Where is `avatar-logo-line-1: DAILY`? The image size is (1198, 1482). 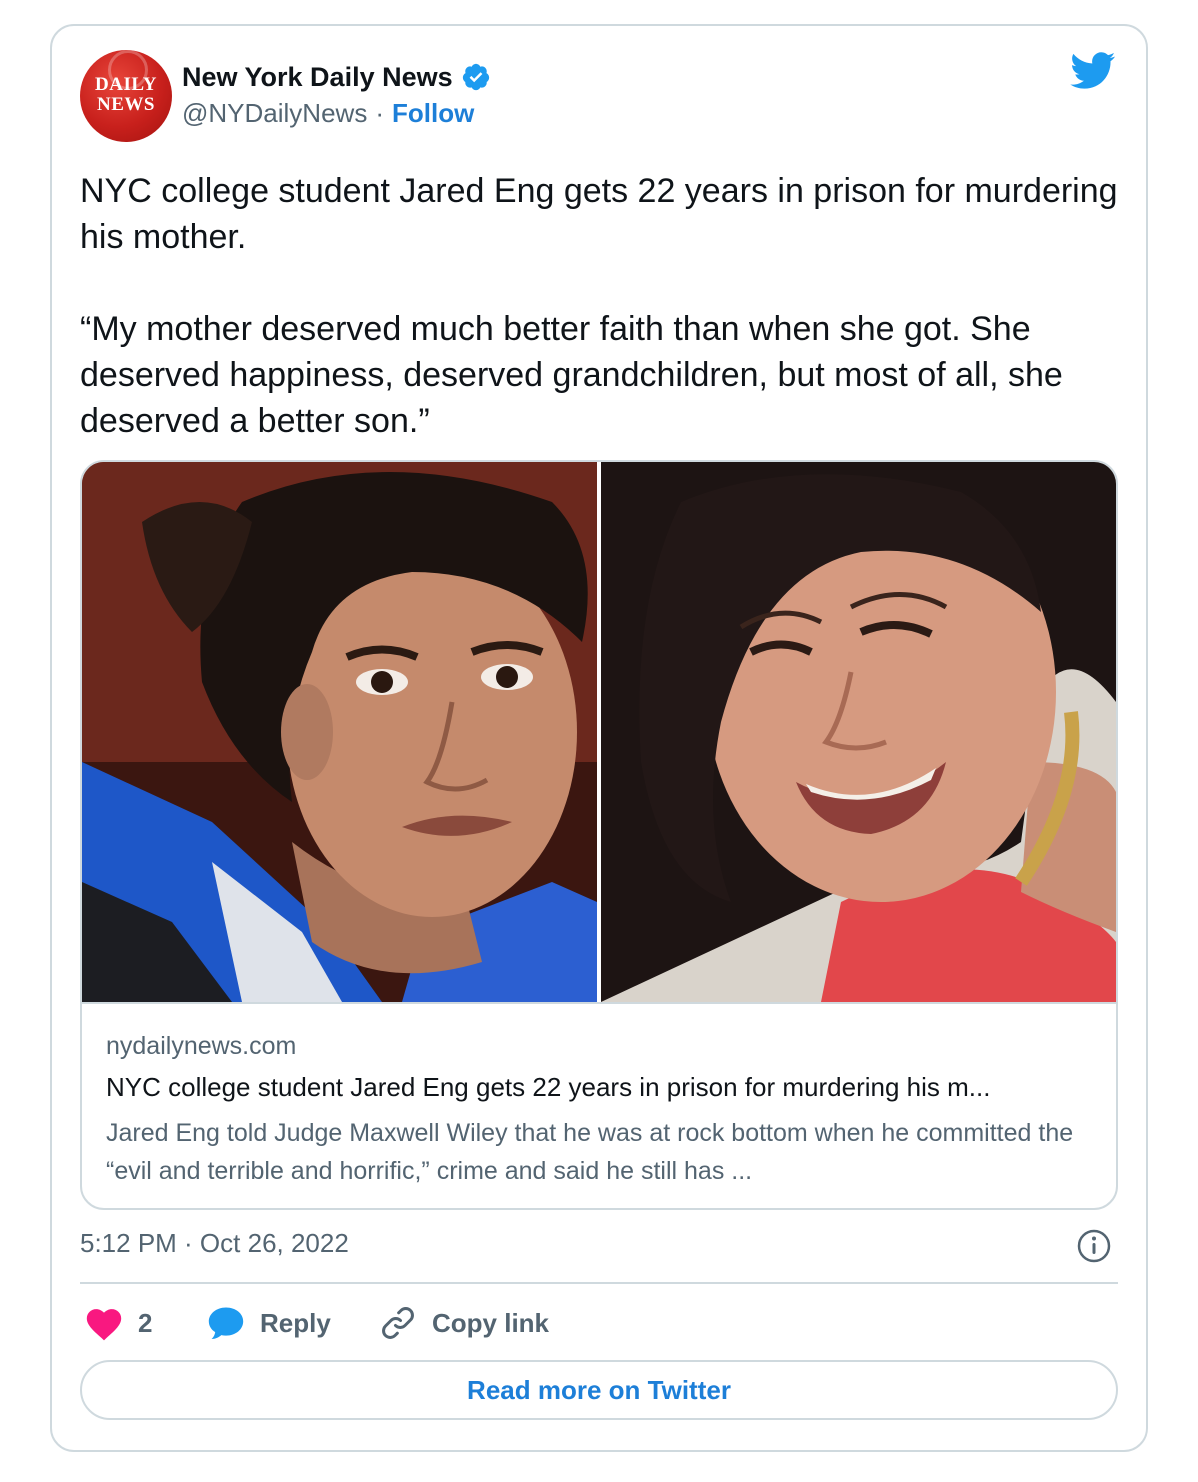 avatar-logo-line-1: DAILY is located at coordinates (126, 84).